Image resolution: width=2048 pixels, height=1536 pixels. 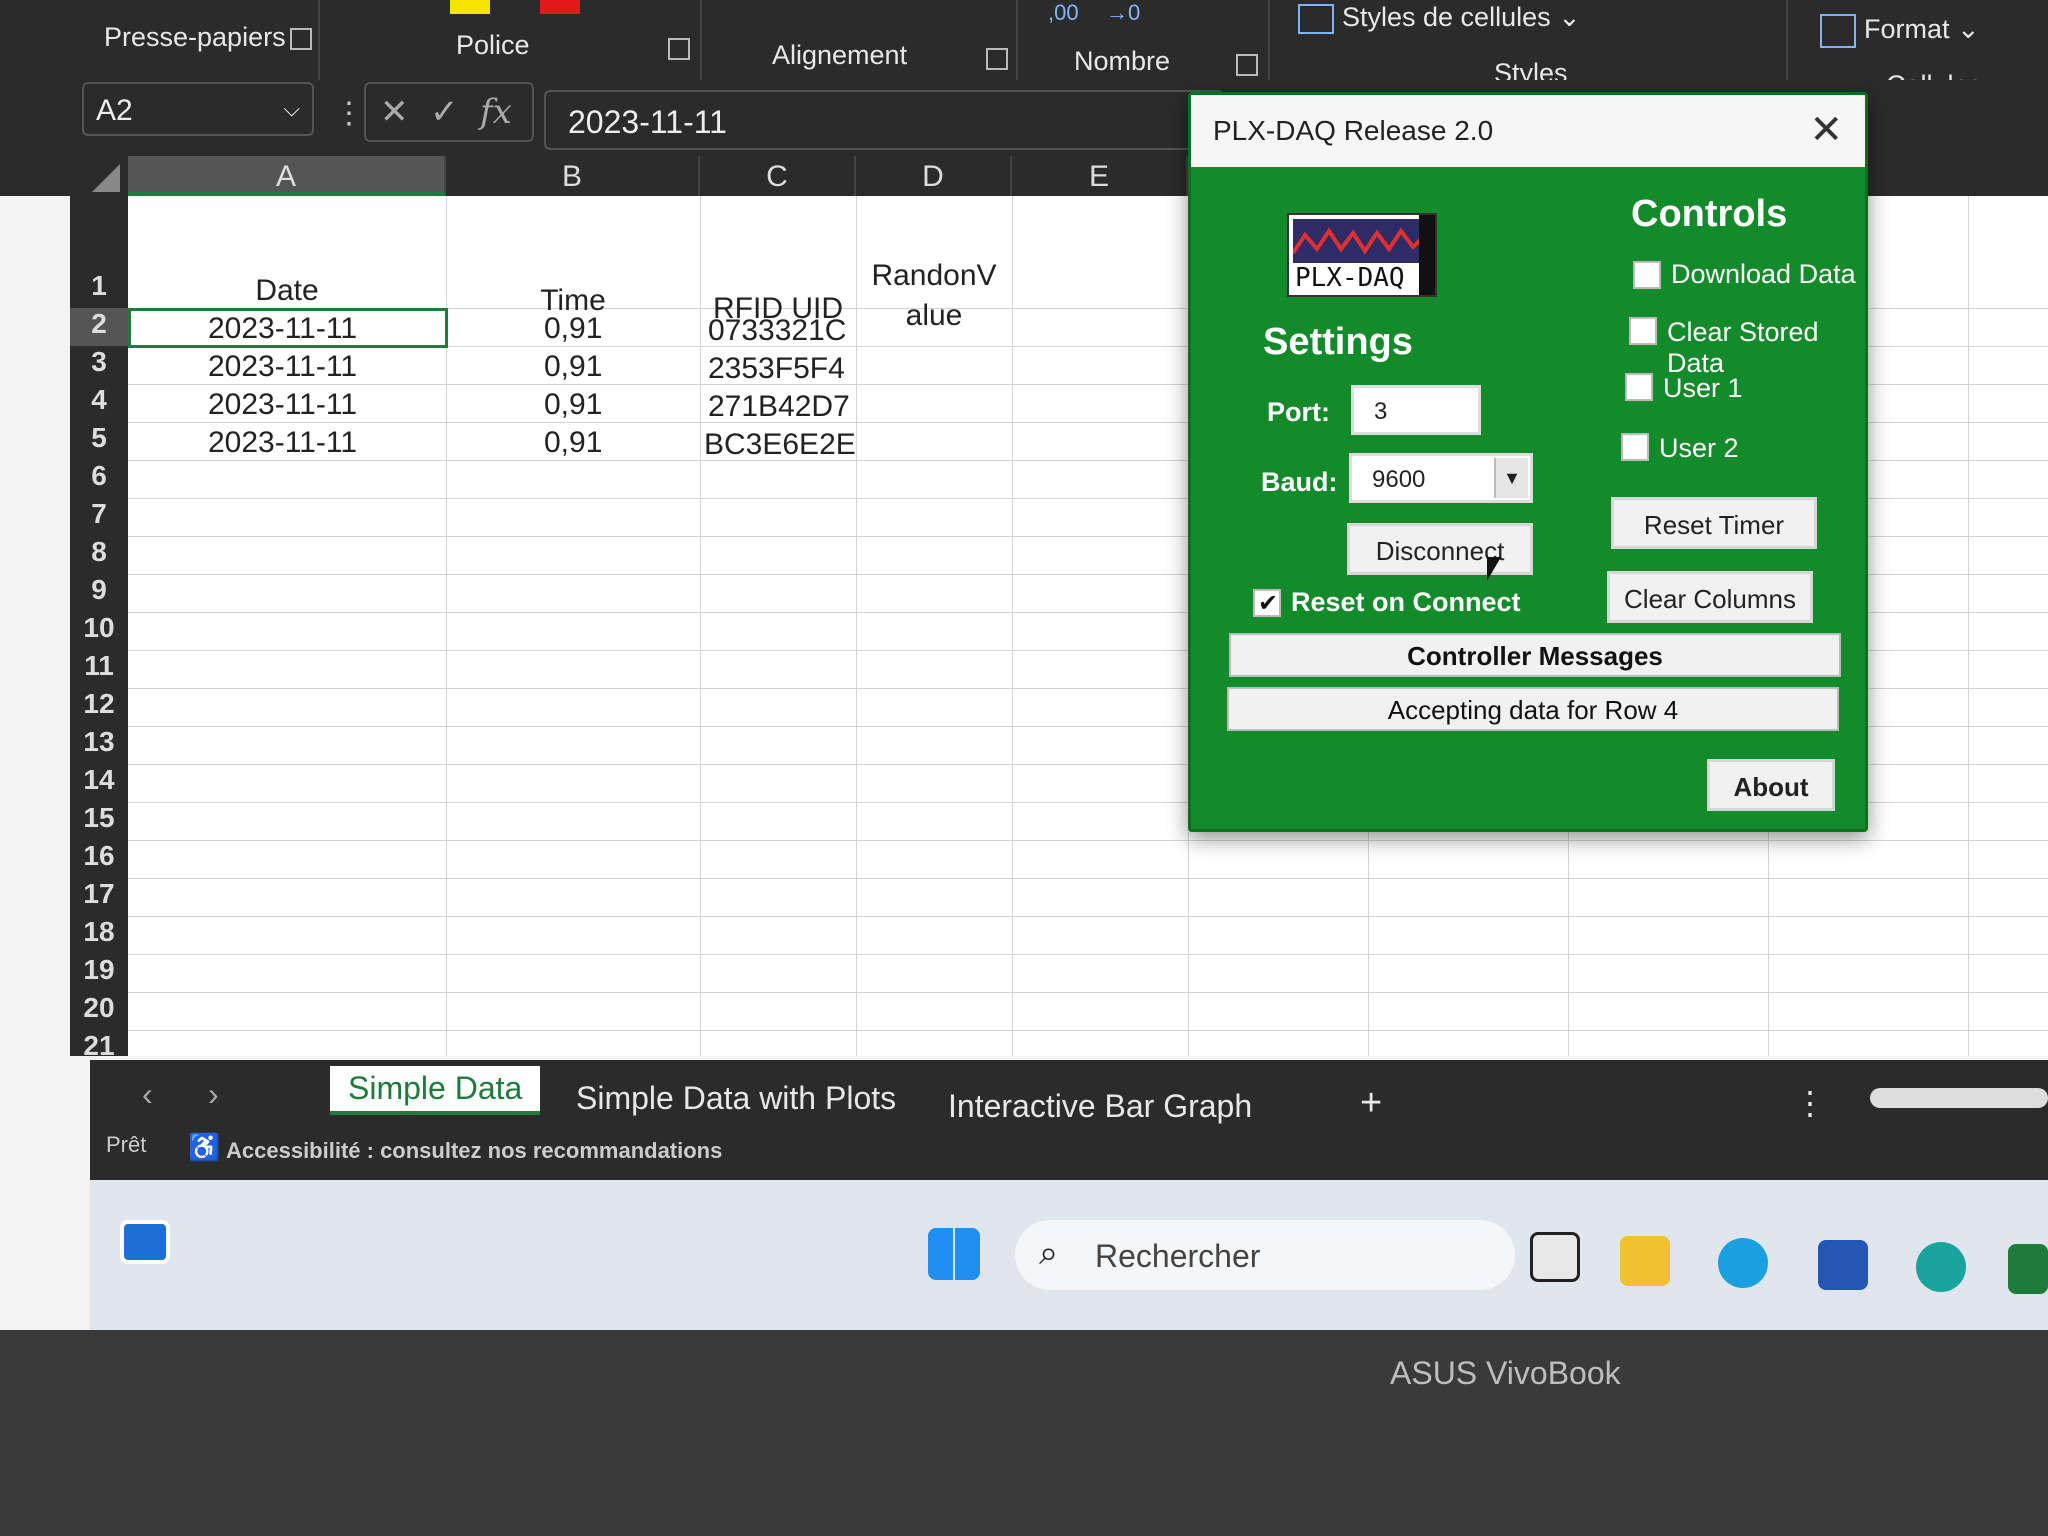 What do you see at coordinates (1267, 603) in the screenshot?
I see `reset-on-connect-checkbox` at bounding box center [1267, 603].